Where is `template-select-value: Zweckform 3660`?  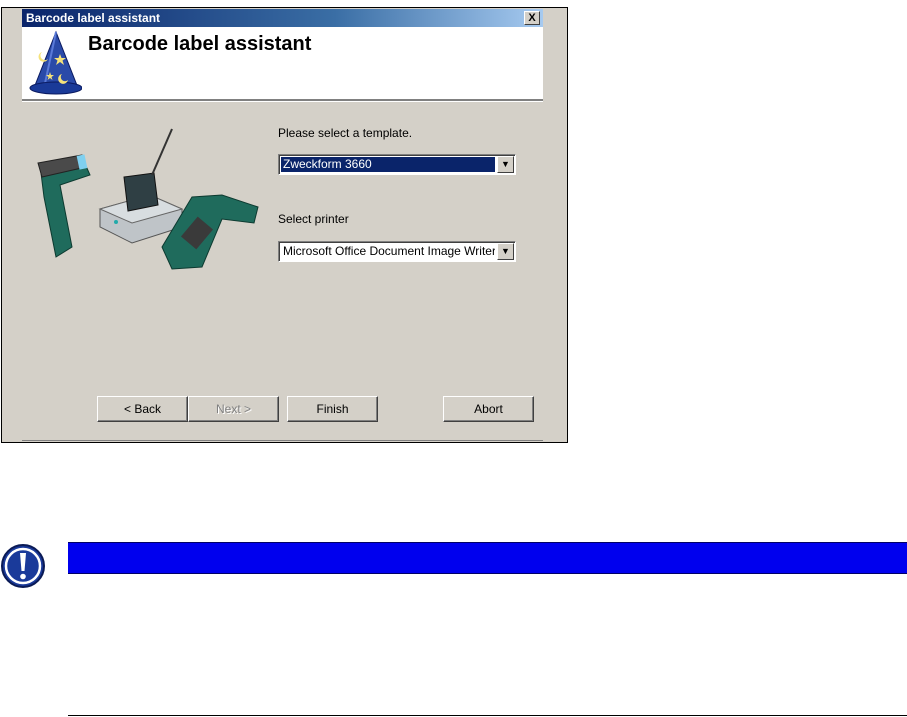
template-select-value: Zweckform 3660 is located at coordinates (388, 164).